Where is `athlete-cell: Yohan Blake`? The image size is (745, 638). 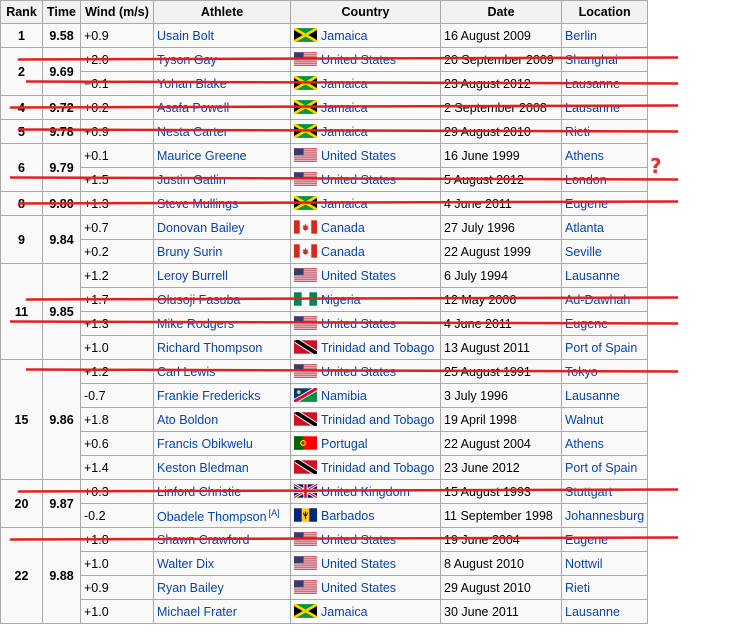 athlete-cell: Yohan Blake is located at coordinates (222, 83).